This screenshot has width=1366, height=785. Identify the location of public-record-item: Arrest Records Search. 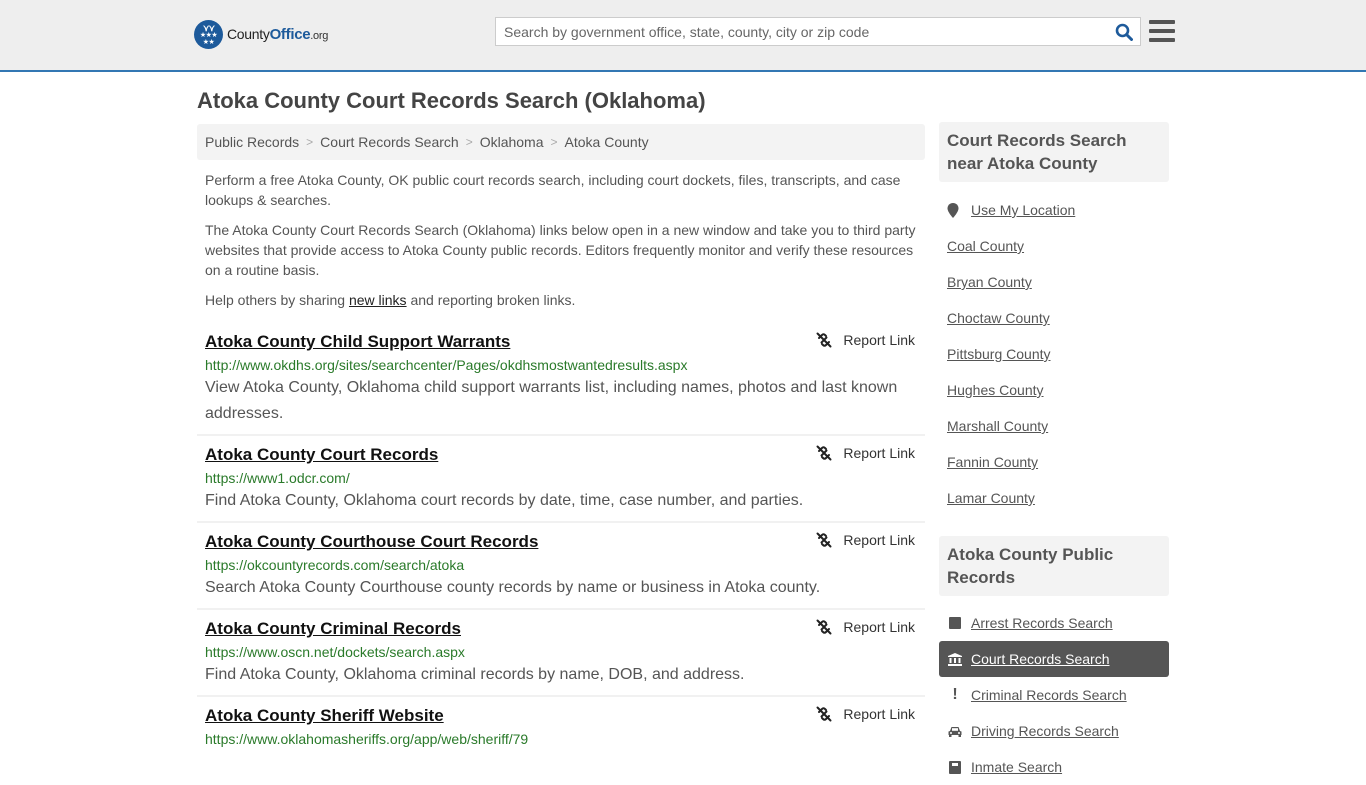
(1054, 623).